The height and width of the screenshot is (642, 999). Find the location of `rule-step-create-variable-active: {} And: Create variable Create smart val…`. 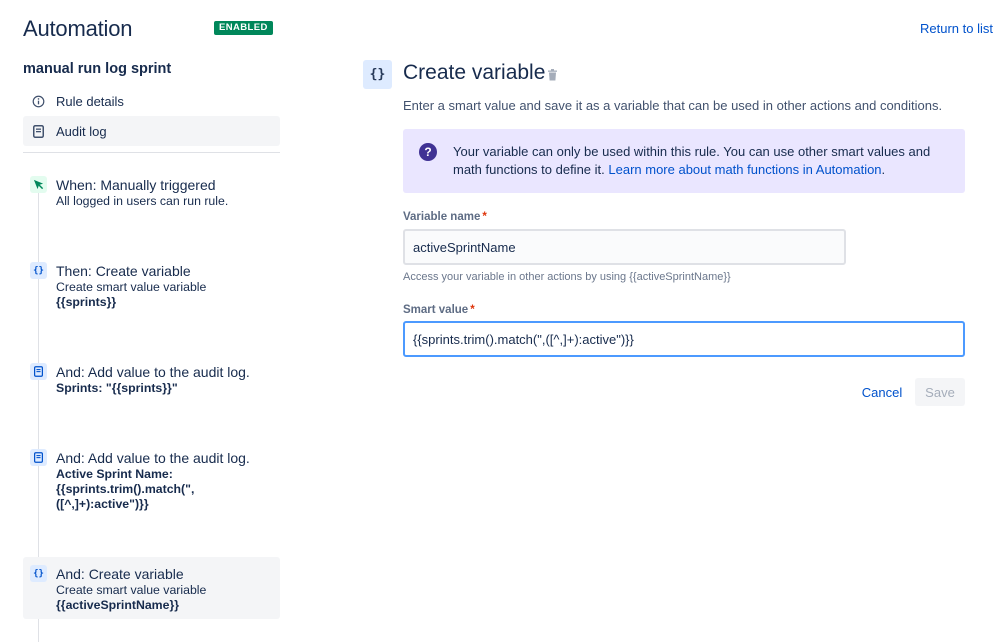

rule-step-create-variable-active: {} And: Create variable Create smart val… is located at coordinates (151, 588).